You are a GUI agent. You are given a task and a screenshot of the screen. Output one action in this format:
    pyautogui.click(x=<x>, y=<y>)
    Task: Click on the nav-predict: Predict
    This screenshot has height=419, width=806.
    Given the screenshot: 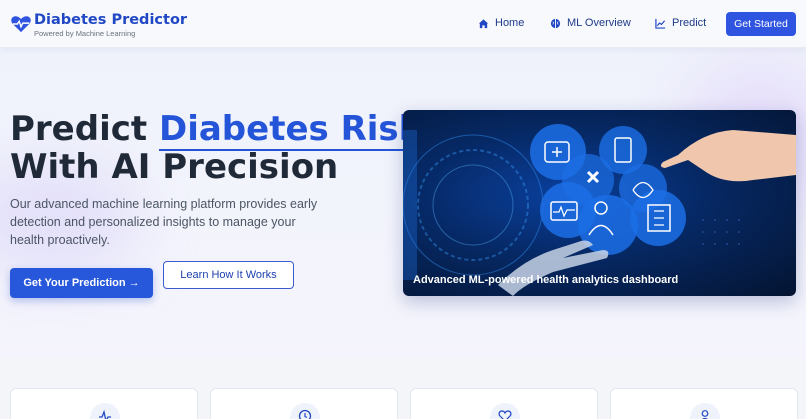 What is the action you would take?
    pyautogui.click(x=680, y=23)
    